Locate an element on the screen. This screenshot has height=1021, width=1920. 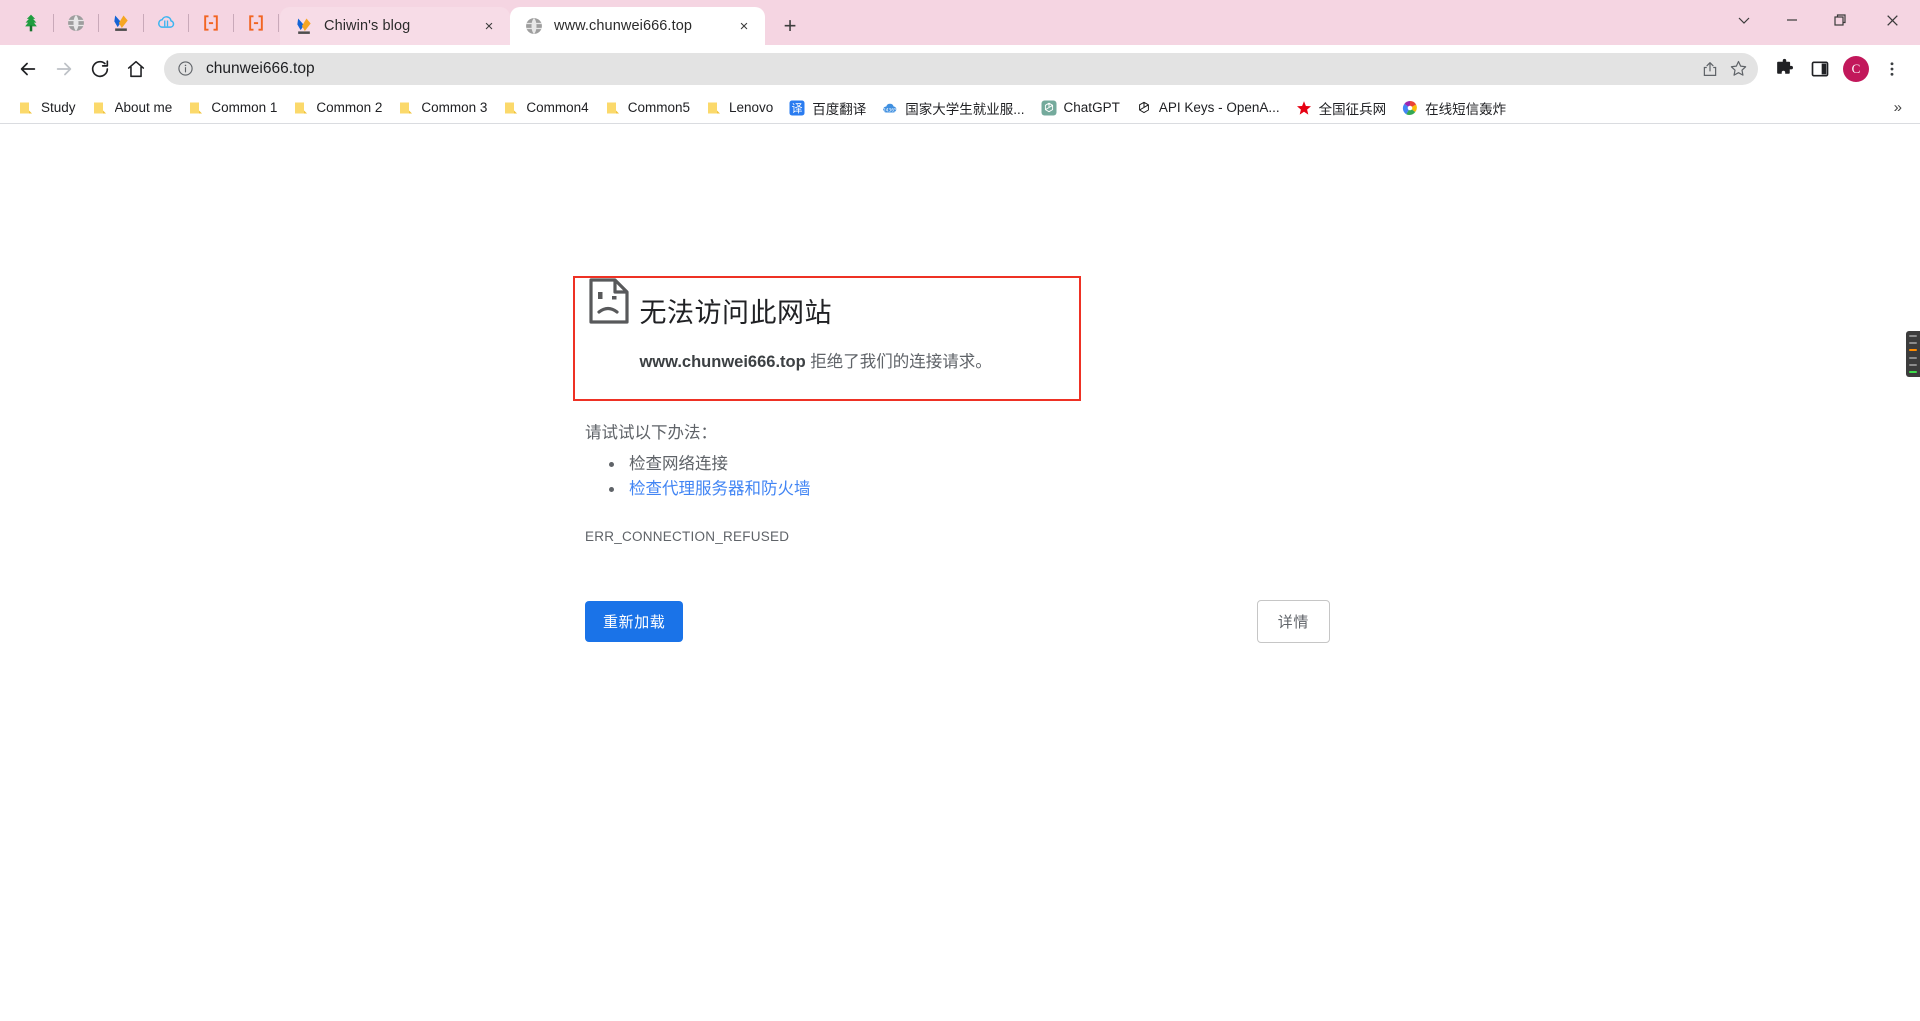
browser-toolbar: chunwei666.top C is located at coordinates (960, 68).